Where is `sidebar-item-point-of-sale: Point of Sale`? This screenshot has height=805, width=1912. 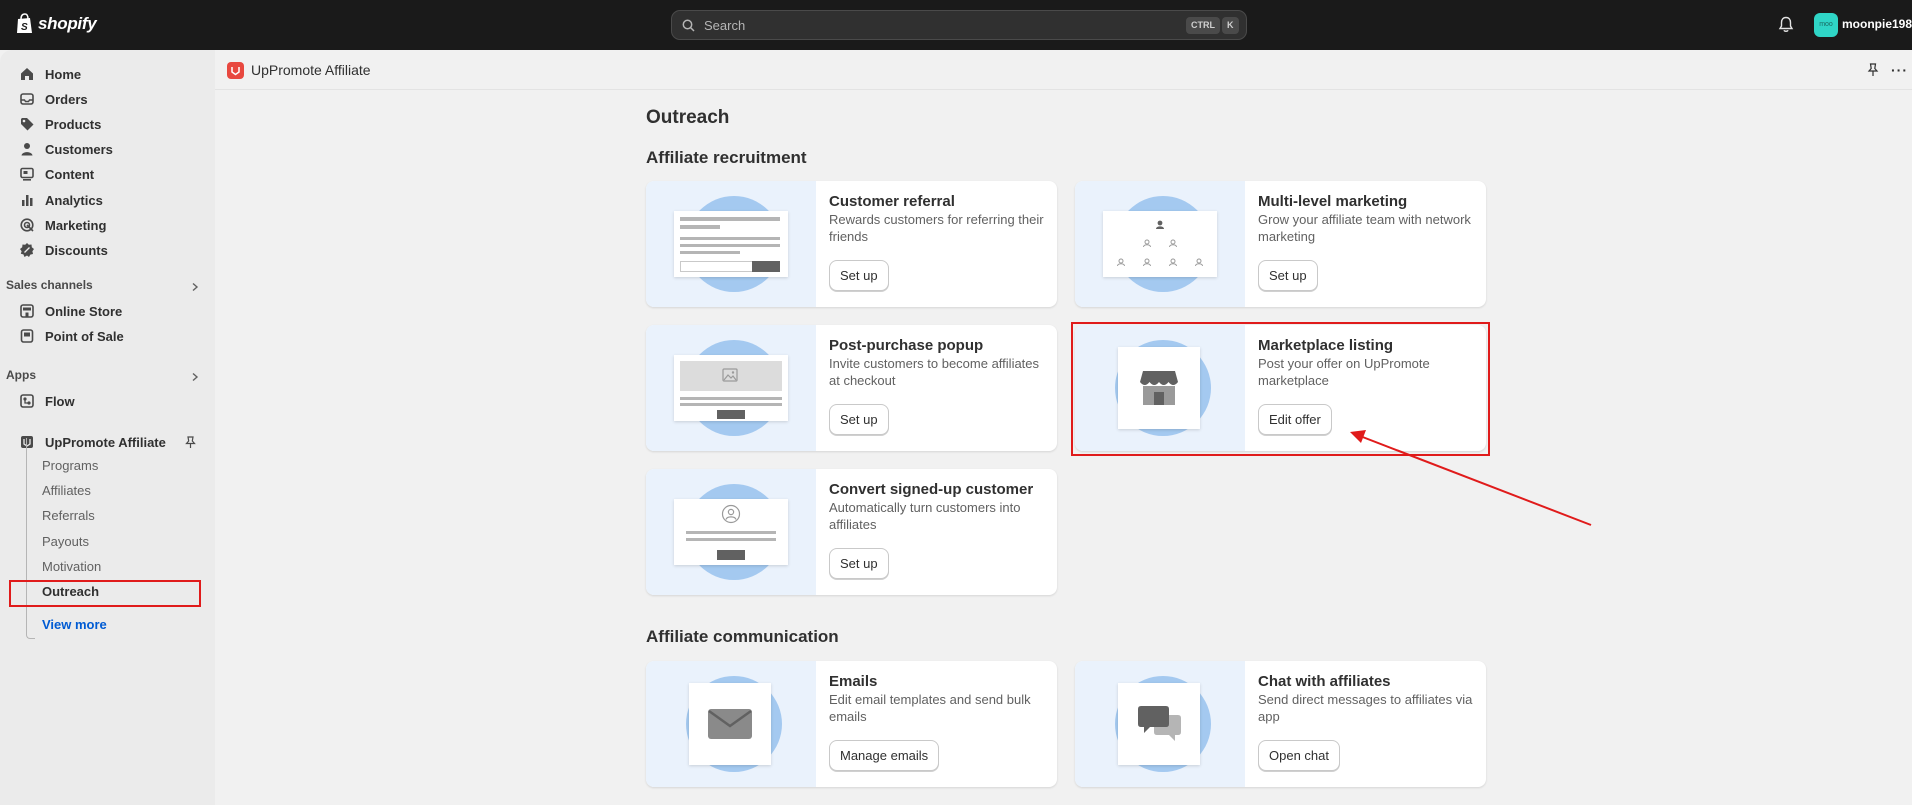
sidebar-item-point-of-sale: Point of Sale is located at coordinates (105, 336).